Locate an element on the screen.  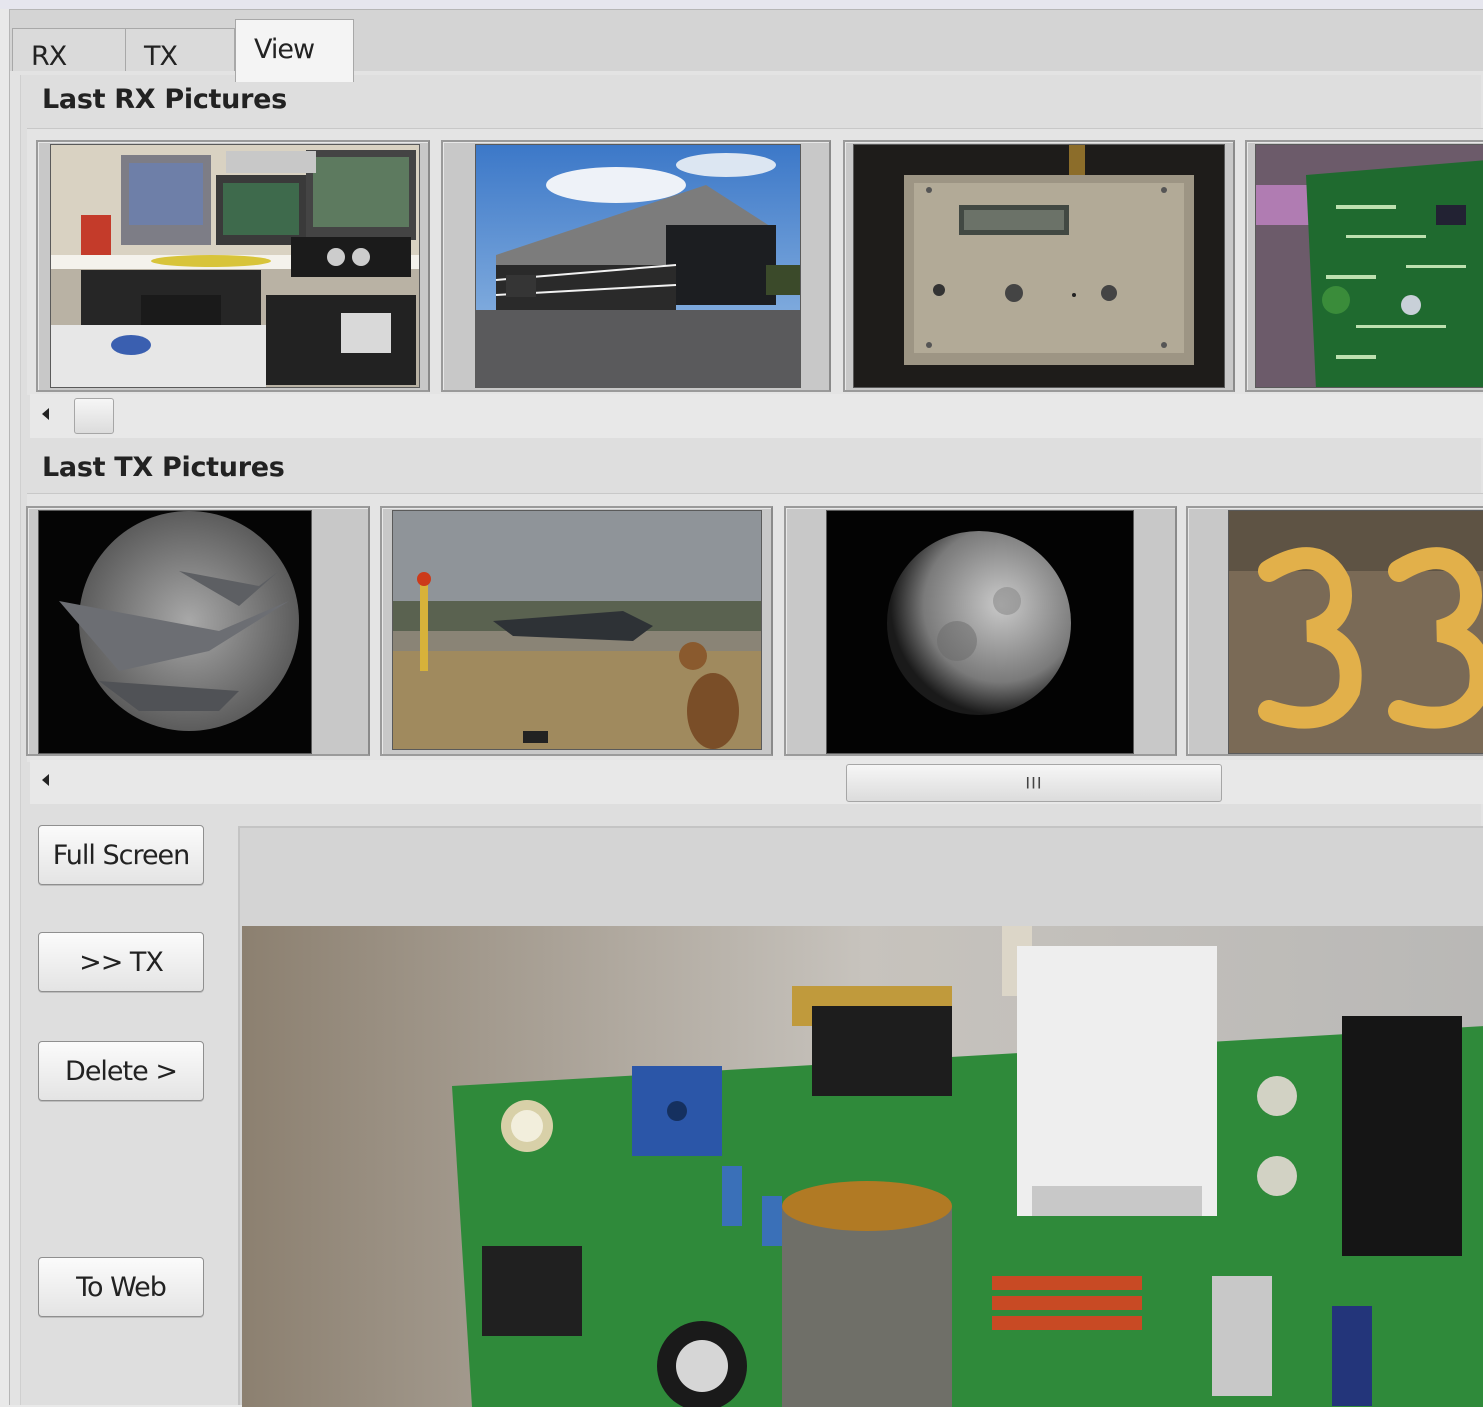
scroll-grip: III is located at coordinates (1034, 783).